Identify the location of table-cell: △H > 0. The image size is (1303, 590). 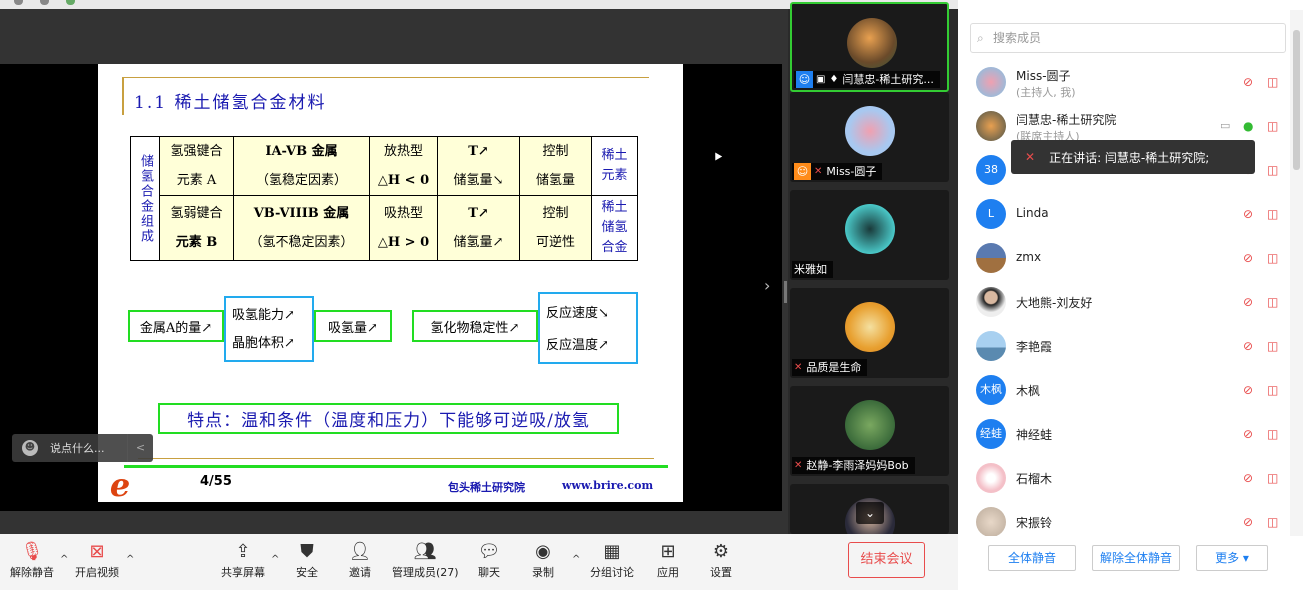
(403, 242).